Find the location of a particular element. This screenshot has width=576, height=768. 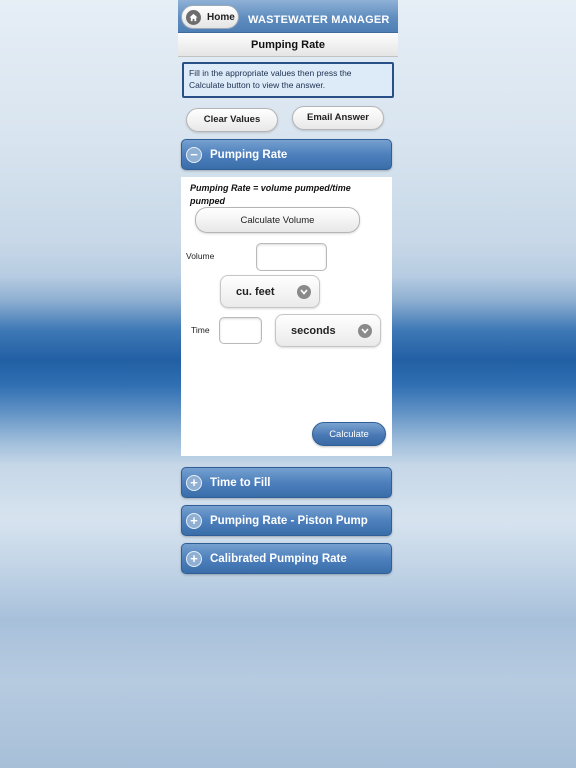

title-bar: Home WASTEWATER MANAGER is located at coordinates (288, 16).